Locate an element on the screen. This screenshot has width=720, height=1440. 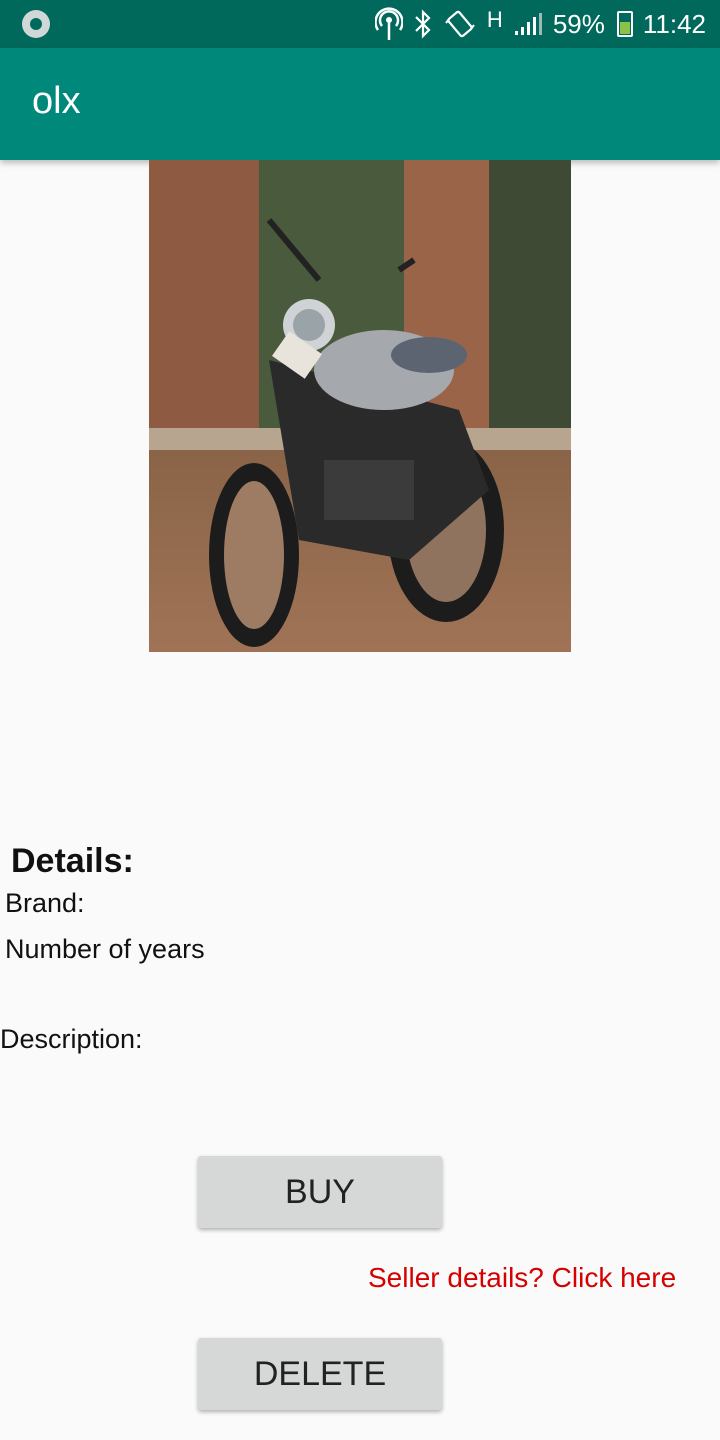
brand-label: Brand: is located at coordinates (45, 903).